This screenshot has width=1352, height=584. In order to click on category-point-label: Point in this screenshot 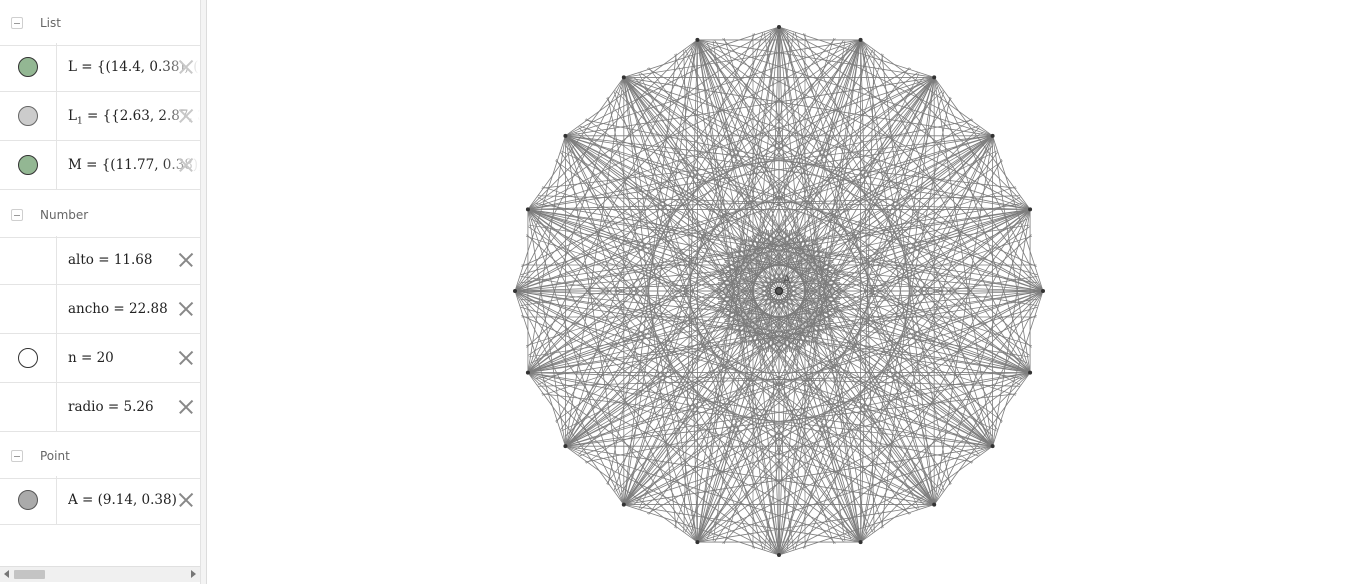, I will do `click(55, 455)`.